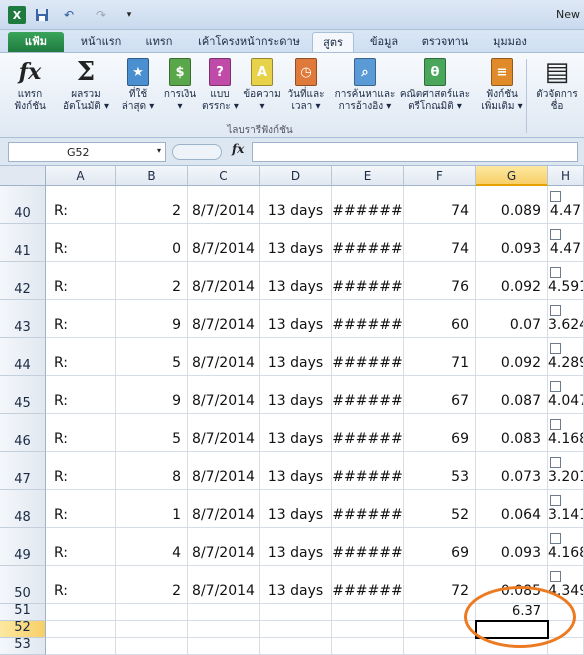 This screenshot has width=584, height=655. What do you see at coordinates (87, 152) in the screenshot?
I see `name-box: G52 ▾` at bounding box center [87, 152].